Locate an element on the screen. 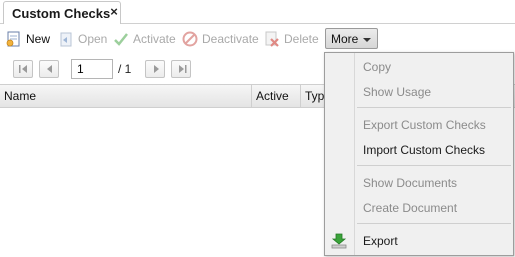 This screenshot has width=515, height=257. open-label: Open is located at coordinates (93, 39).